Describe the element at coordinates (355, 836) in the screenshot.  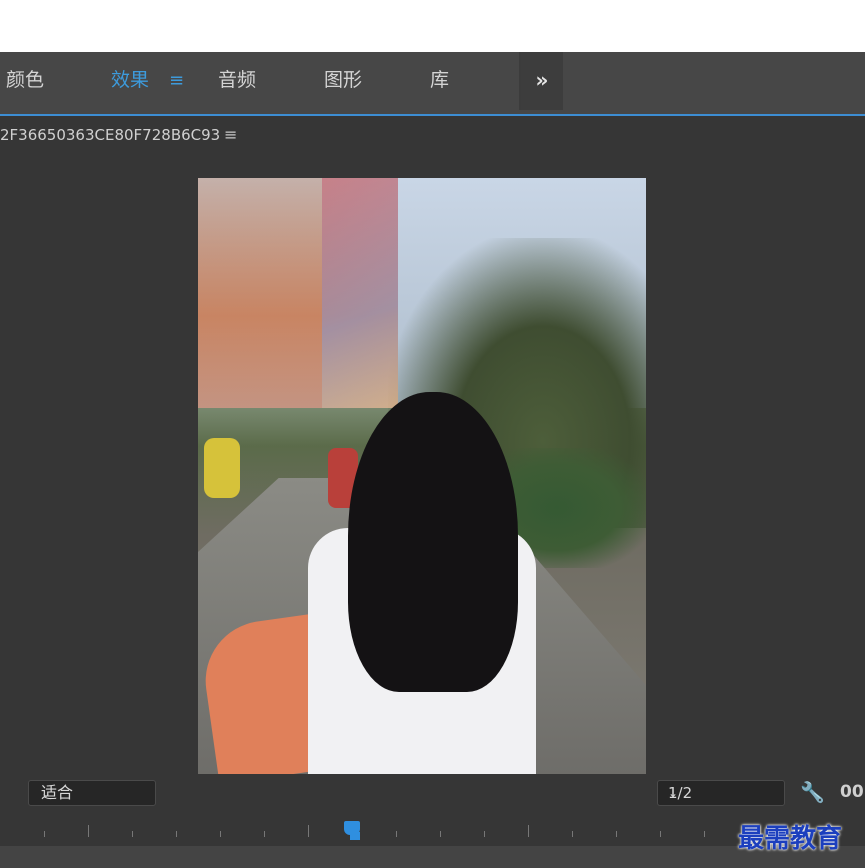
I see `playhead-tail` at that location.